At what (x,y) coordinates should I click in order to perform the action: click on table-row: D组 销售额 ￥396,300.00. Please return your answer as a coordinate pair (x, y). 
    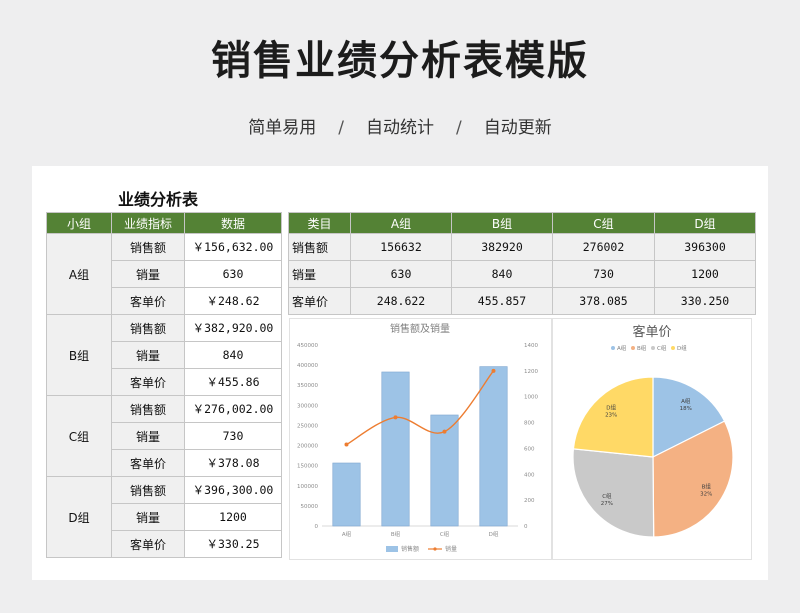
    Looking at the image, I should click on (164, 517).